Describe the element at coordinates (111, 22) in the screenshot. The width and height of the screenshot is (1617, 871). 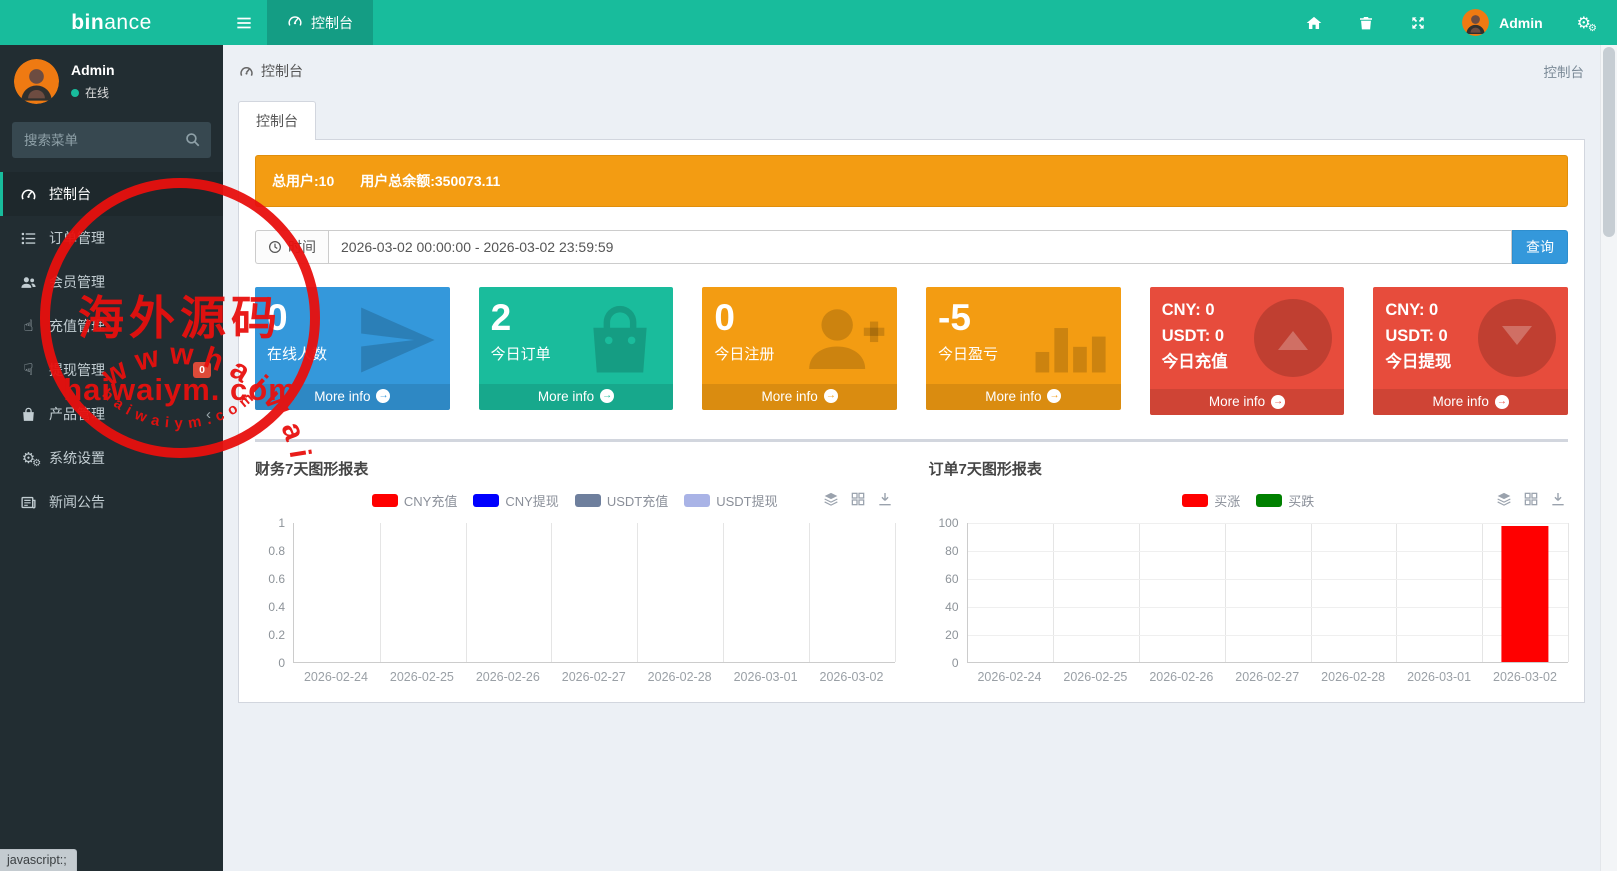
I see `app-logo: bin ance` at that location.